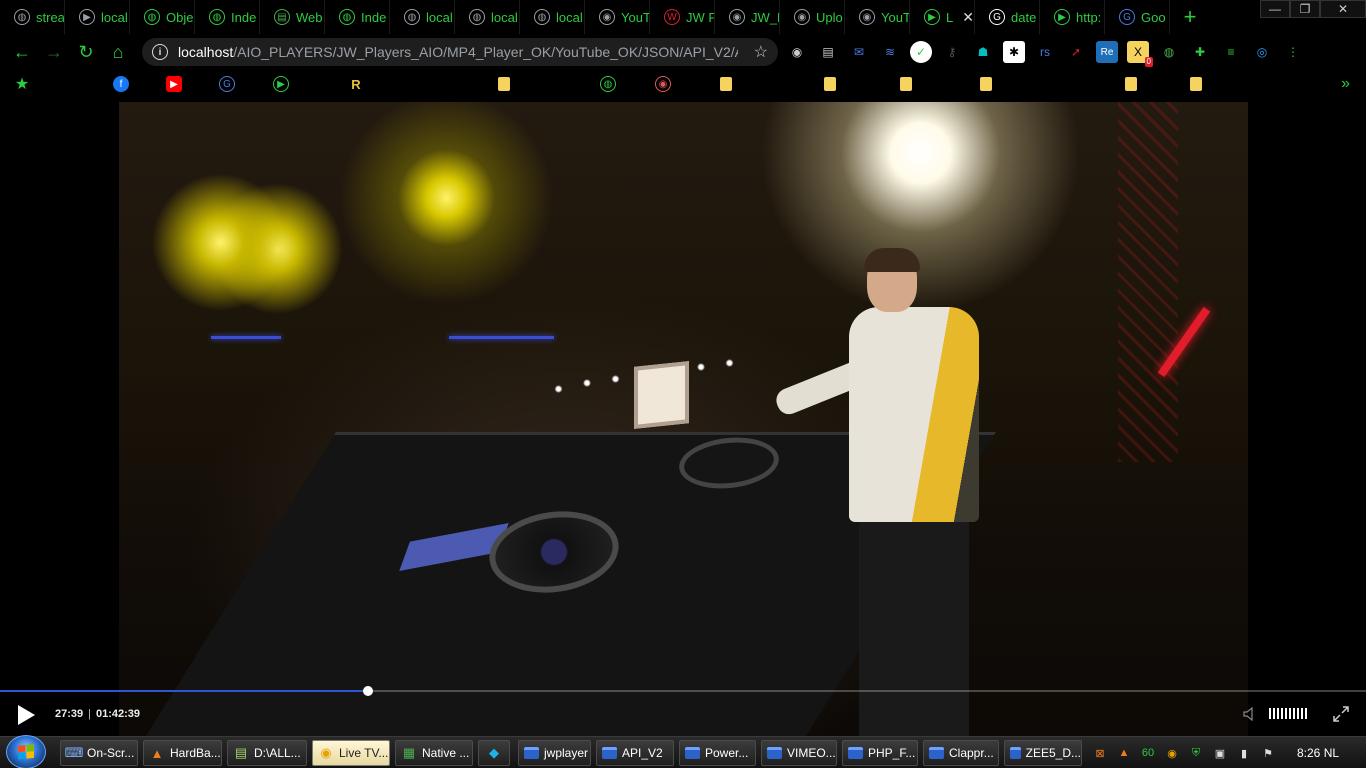 Image resolution: width=1366 pixels, height=768 pixels. Describe the element at coordinates (1169, 52) in the screenshot. I see `earth-icon: ◍` at that location.